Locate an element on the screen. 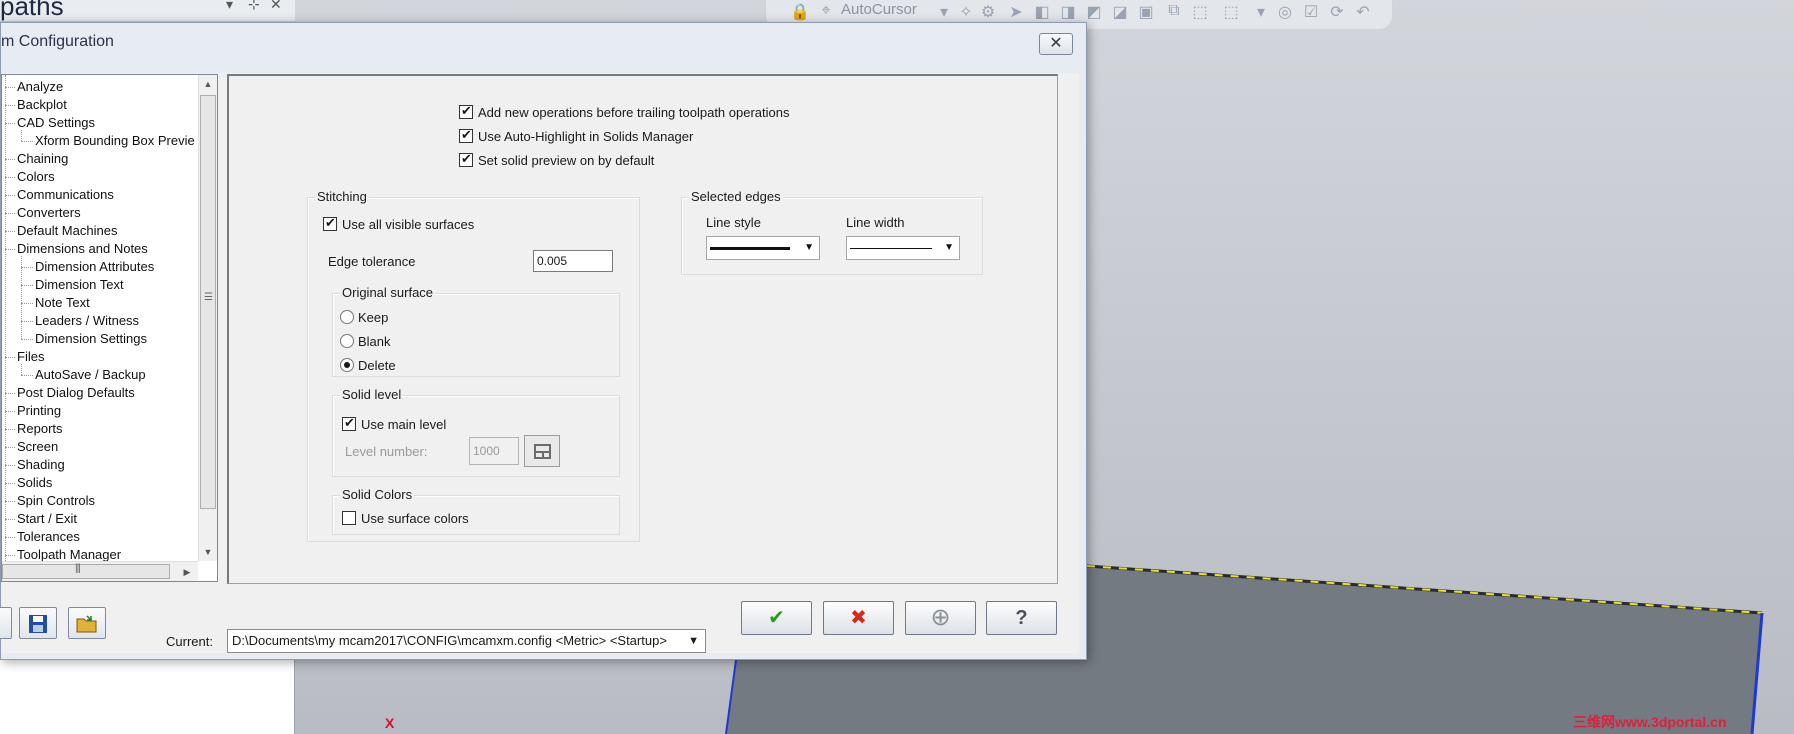  tree-item: Xform Bounding Box Previe is located at coordinates (115, 141).